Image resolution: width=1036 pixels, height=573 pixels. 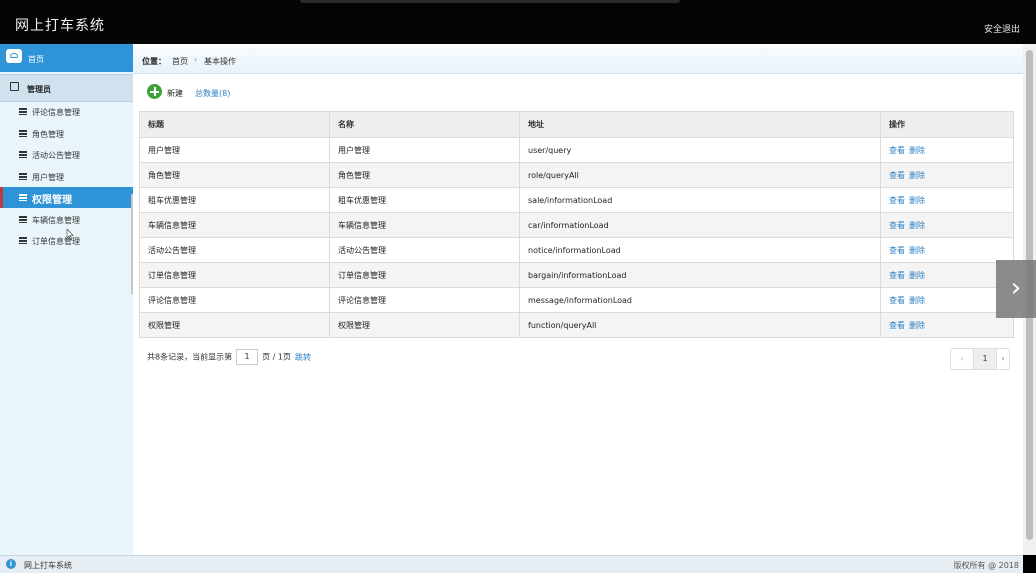 What do you see at coordinates (66, 154) in the screenshot?
I see `sidebar-item: 活动公告管理` at bounding box center [66, 154].